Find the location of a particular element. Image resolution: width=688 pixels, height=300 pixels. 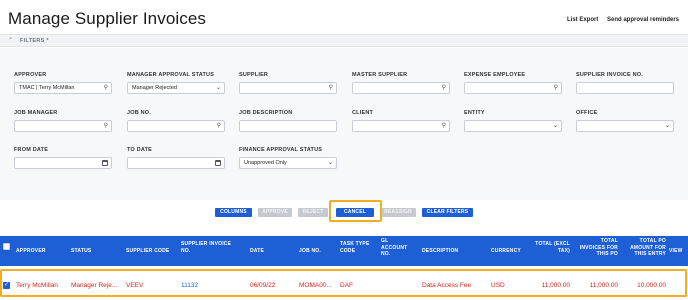

col-header-total-excl-tax: TOTAL (EXCL TAX) is located at coordinates (550, 247).